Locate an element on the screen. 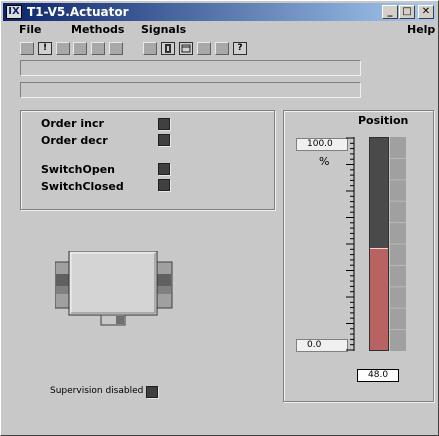 This screenshot has width=439, height=436. position-value: 48.0 is located at coordinates (378, 375).